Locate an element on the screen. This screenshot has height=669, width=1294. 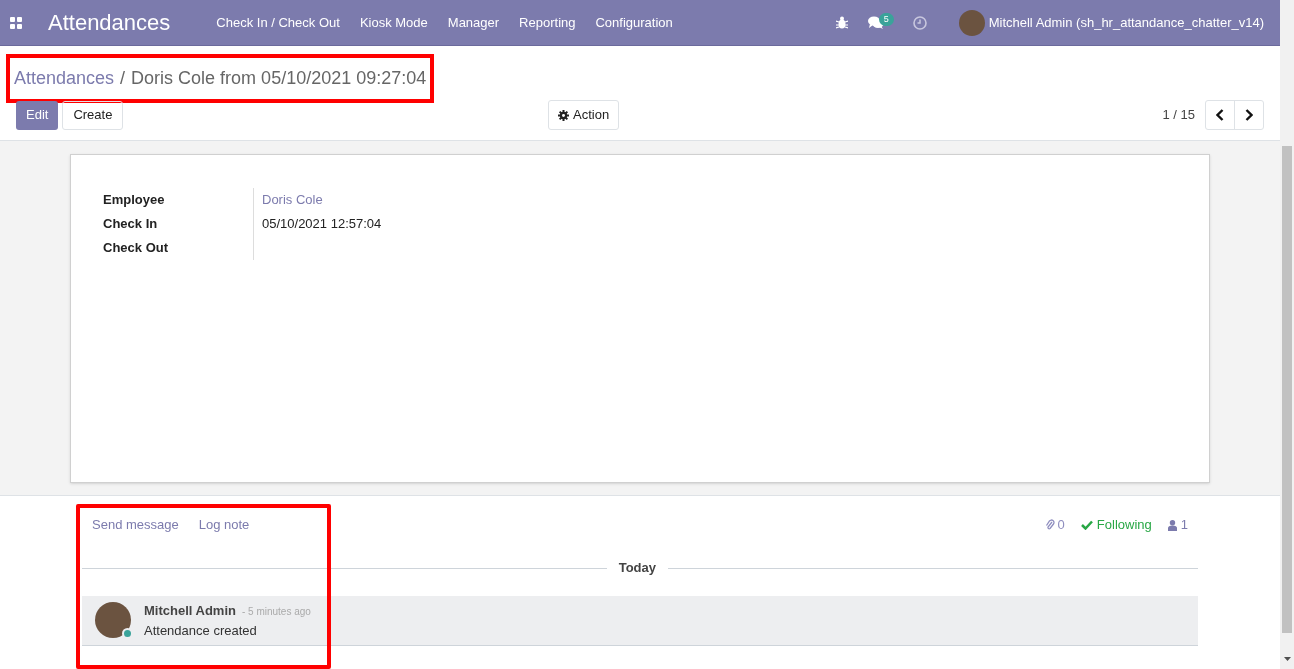
chatter-action: Log note is located at coordinates (224, 525).